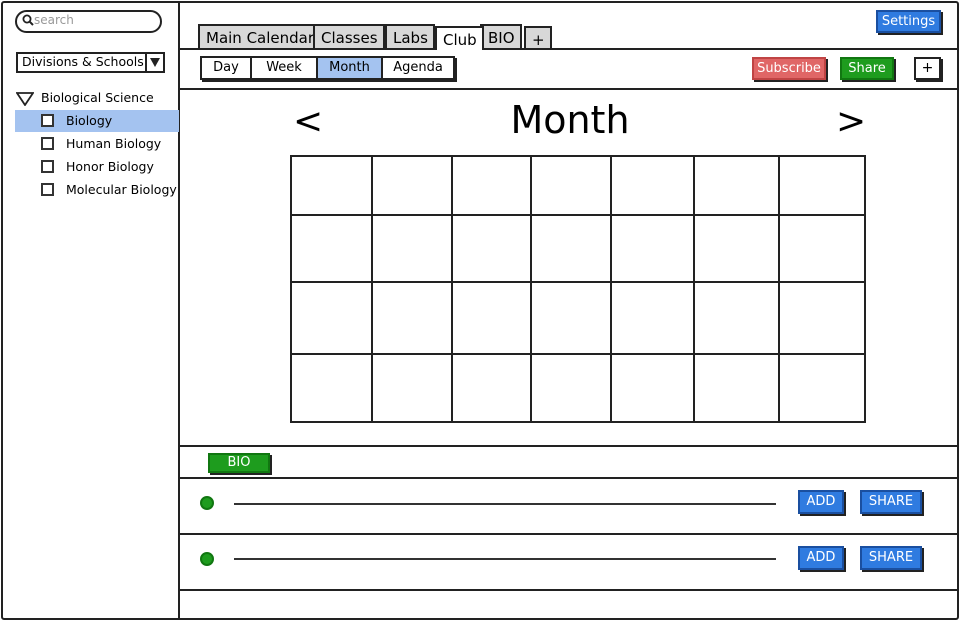 This screenshot has height=622, width=960. I want to click on bio-tag-button: BIO, so click(239, 463).